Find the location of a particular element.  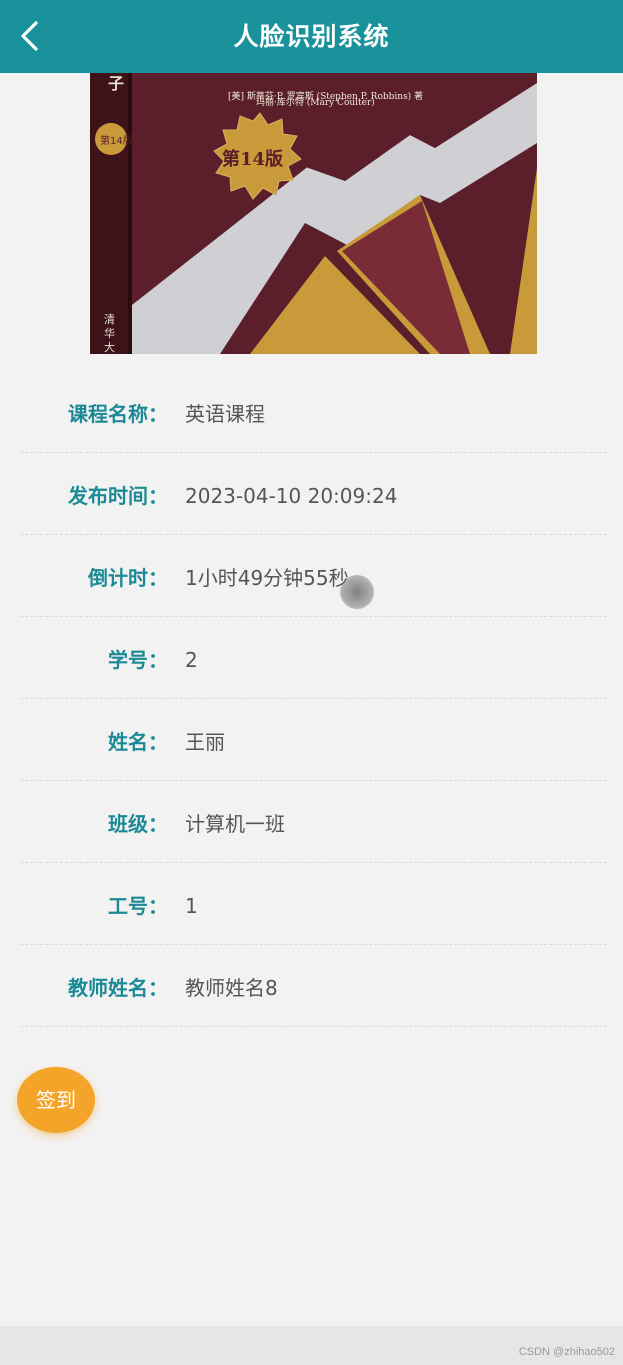

course-name-label: 课程名称： is located at coordinates (118, 414).